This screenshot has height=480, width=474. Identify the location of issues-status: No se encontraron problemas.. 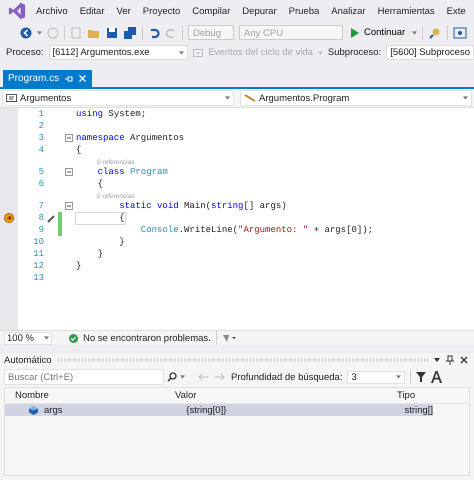
(147, 338).